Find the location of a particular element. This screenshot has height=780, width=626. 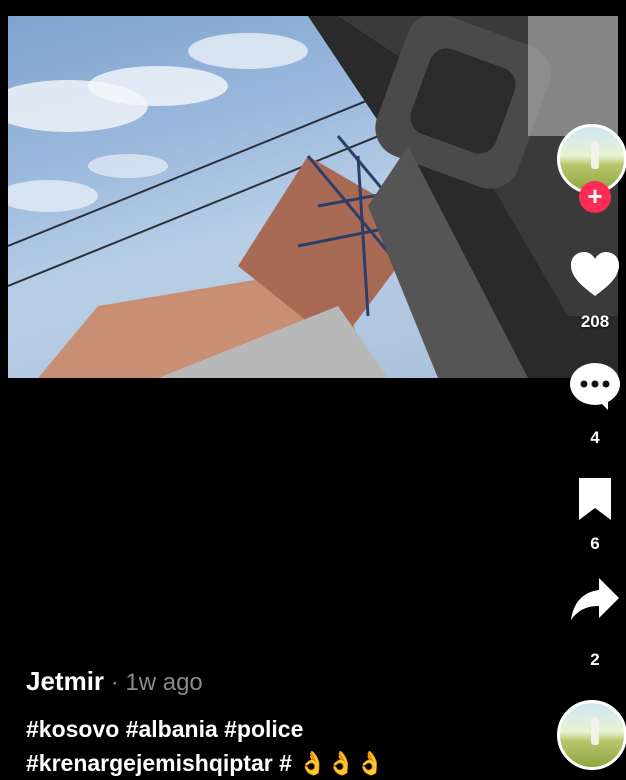

music-disc-figure is located at coordinates (595, 731).